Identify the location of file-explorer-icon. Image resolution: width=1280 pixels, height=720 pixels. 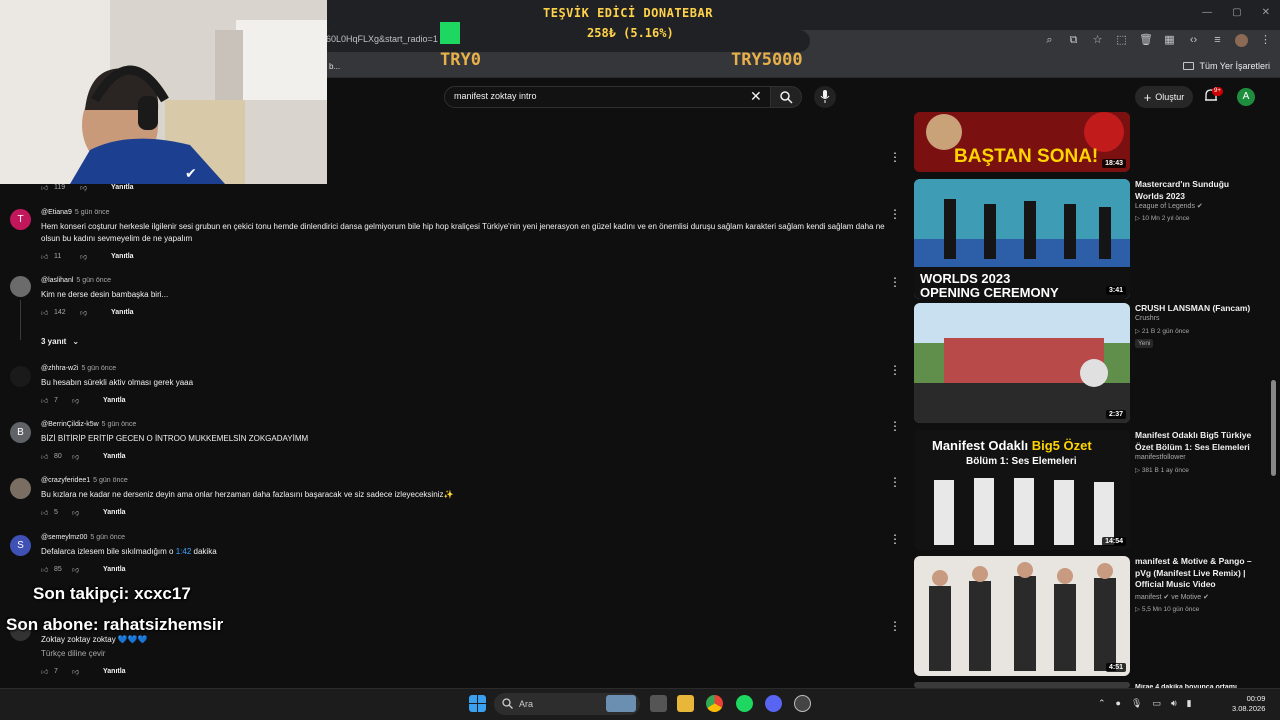
(685, 703).